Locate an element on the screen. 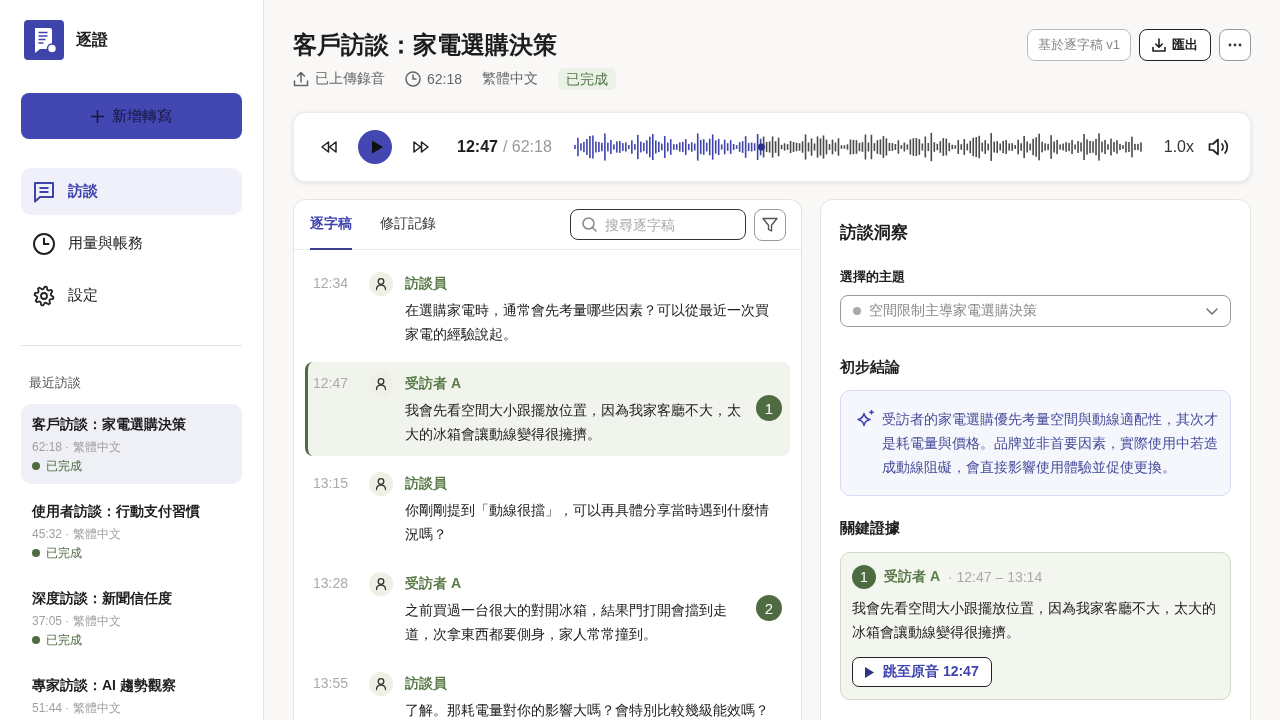  play-button is located at coordinates (375, 147).